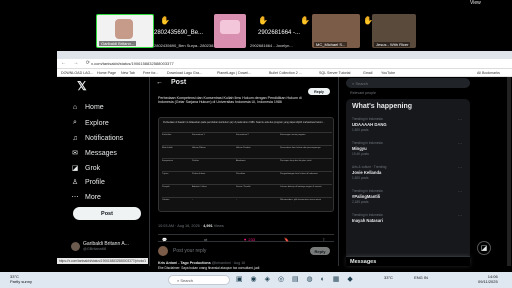 This screenshot has height=288, width=512. I want to click on weather-widget: 33°C Partly sunny, so click(21, 279).